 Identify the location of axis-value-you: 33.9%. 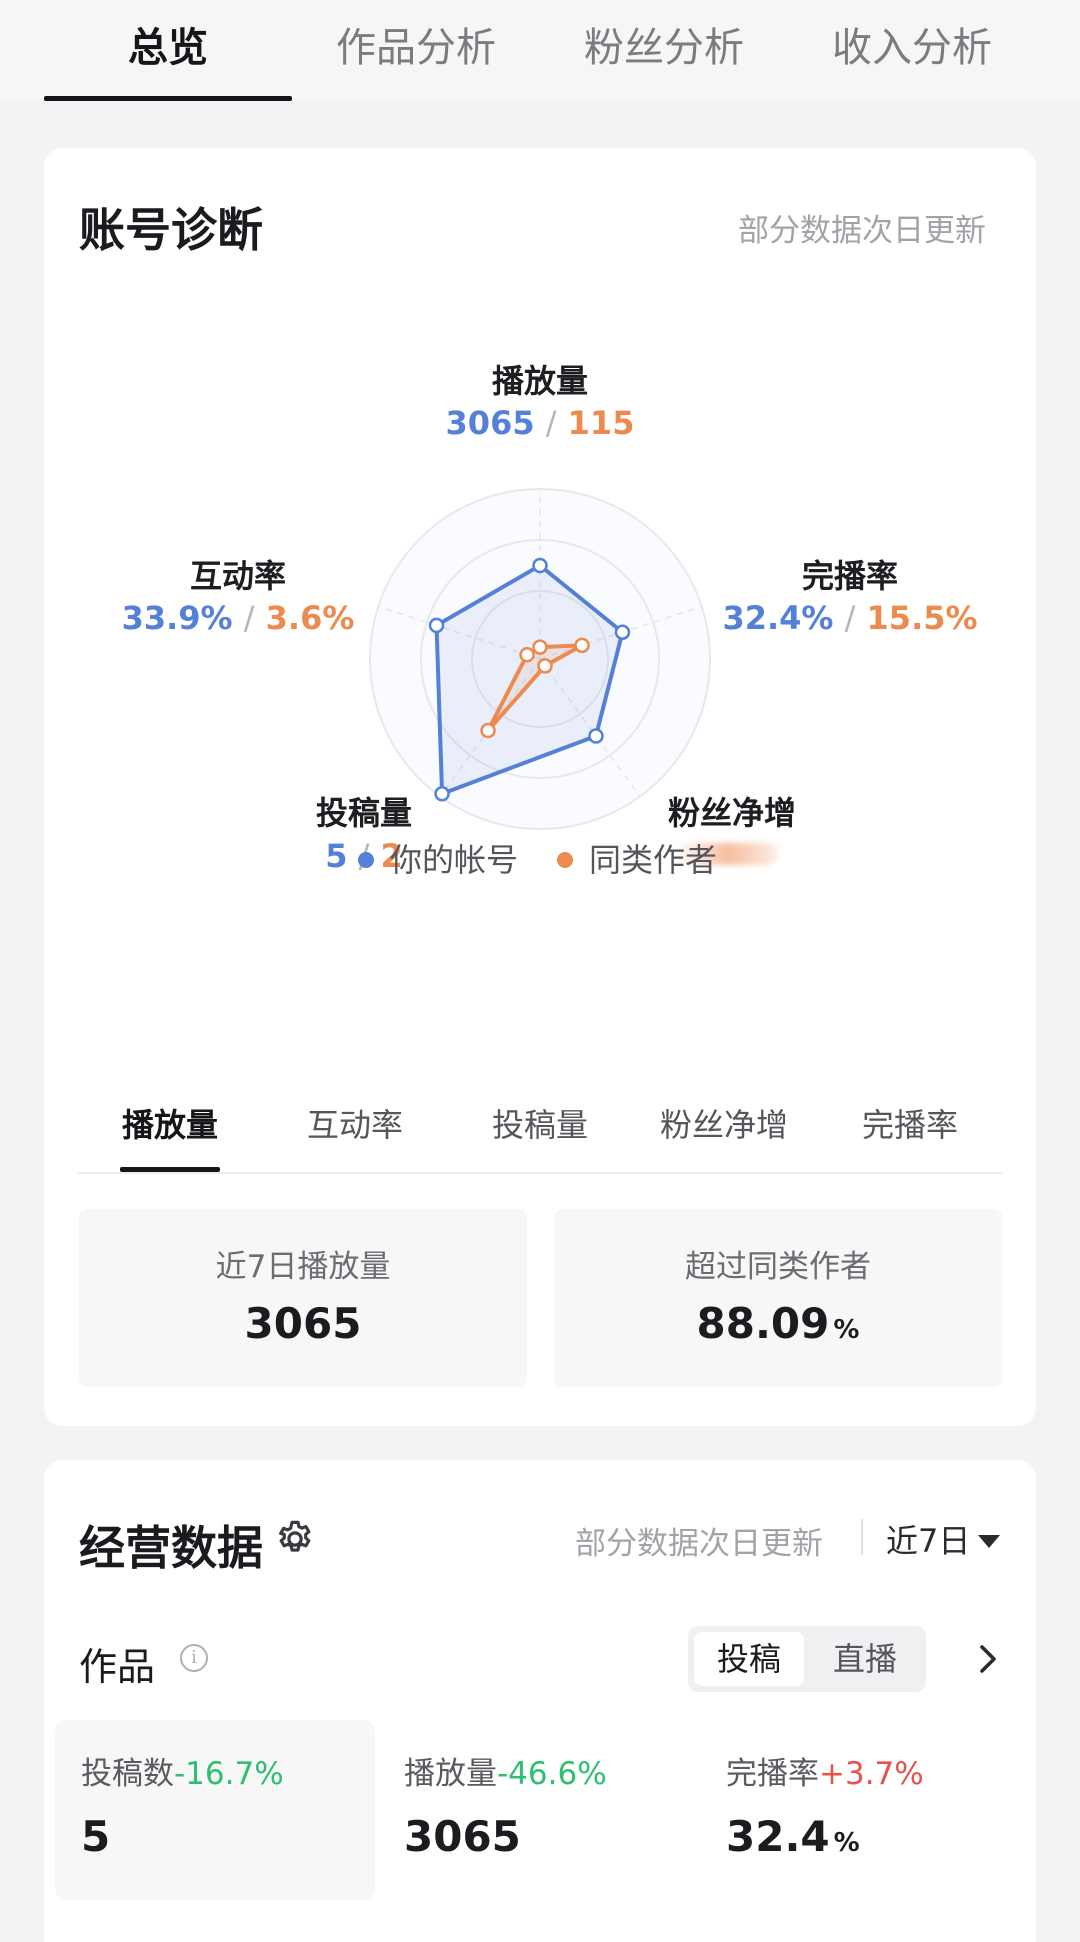
(177, 618).